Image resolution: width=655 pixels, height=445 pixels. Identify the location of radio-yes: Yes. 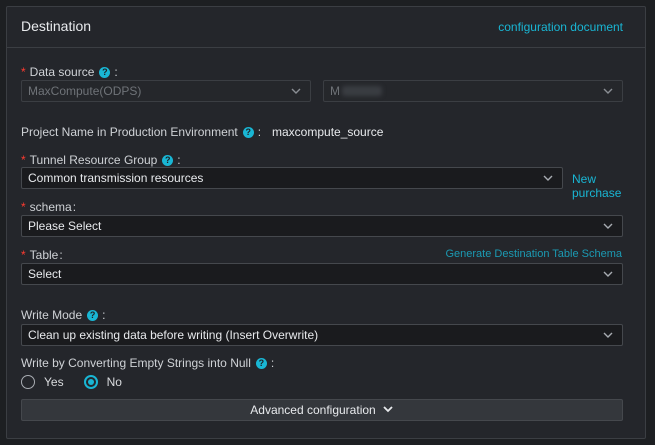
(42, 382).